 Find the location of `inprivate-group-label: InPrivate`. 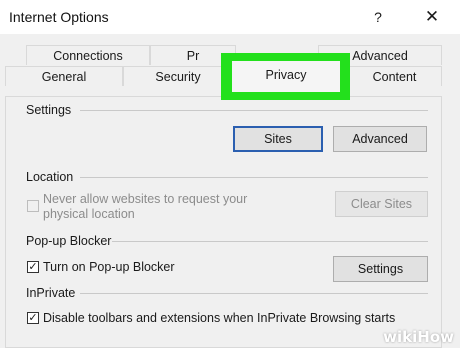

inprivate-group-label: InPrivate is located at coordinates (51, 293).